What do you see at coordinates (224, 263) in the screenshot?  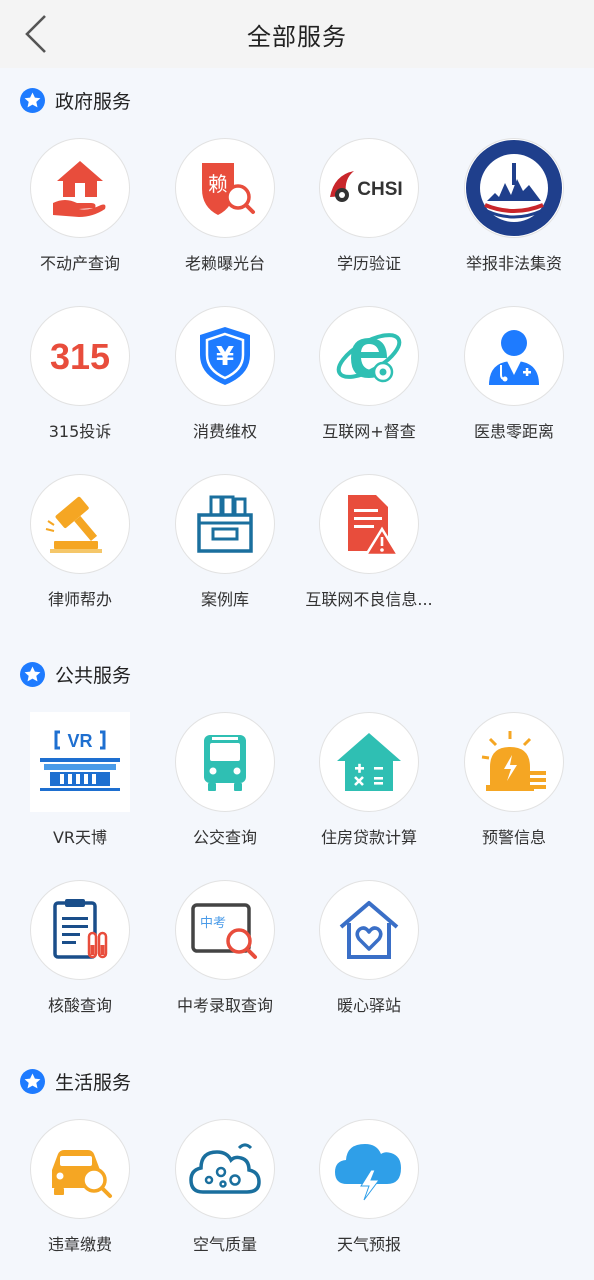 I see `item-label: 老赖曝光台` at bounding box center [224, 263].